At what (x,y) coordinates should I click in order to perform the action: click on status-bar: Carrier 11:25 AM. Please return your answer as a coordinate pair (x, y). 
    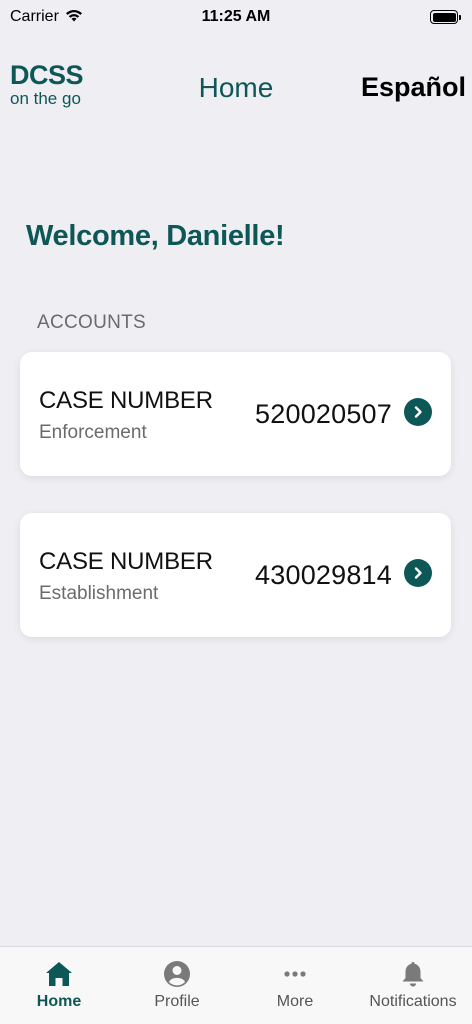
    Looking at the image, I should click on (236, 17).